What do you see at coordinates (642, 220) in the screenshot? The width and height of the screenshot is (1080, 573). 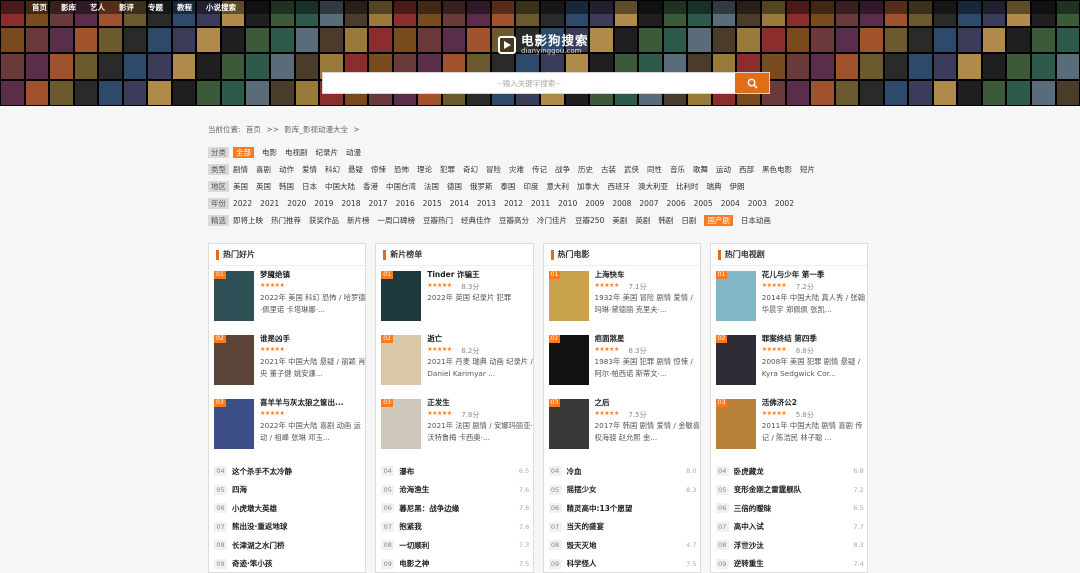 I see `filter-option: 英剧` at bounding box center [642, 220].